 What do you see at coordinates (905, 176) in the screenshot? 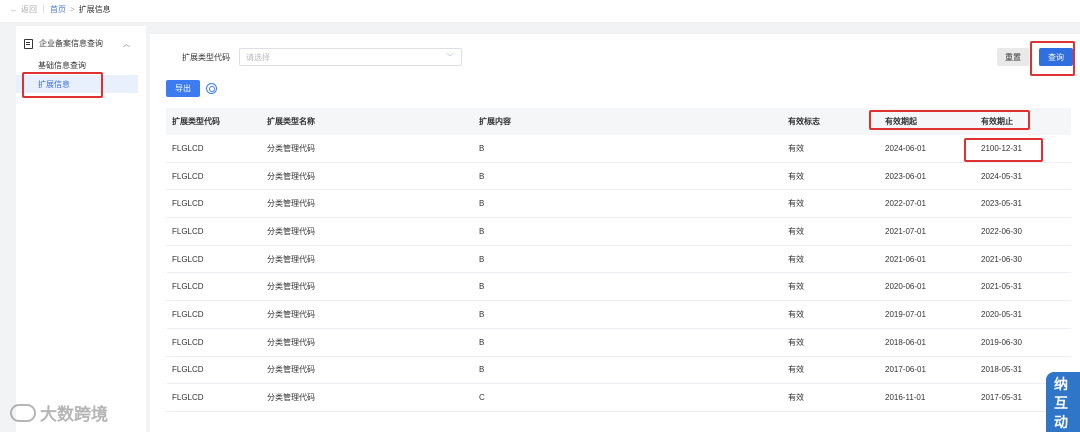
I see `cell-valid-from: 2023-06-01` at bounding box center [905, 176].